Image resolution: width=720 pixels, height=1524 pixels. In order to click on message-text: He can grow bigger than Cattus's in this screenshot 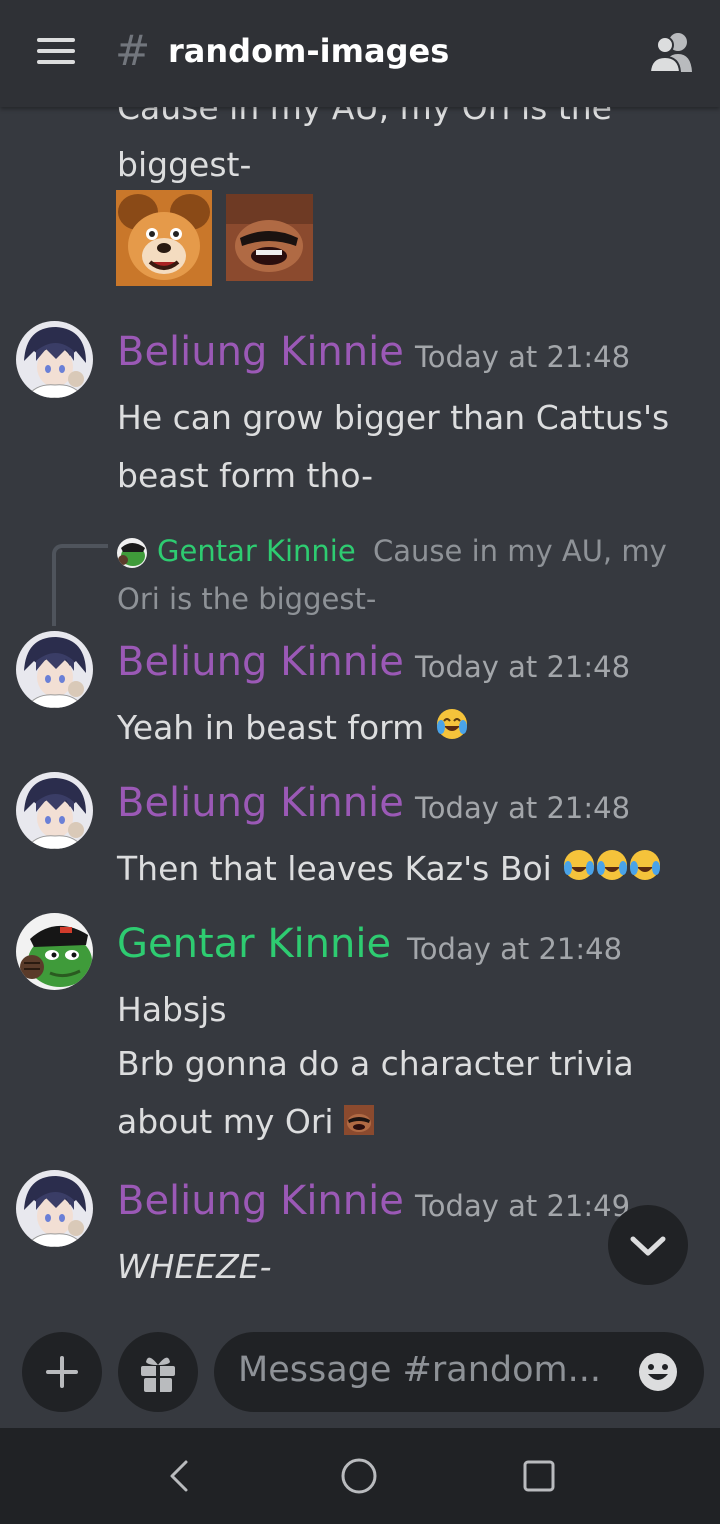, I will do `click(393, 417)`.